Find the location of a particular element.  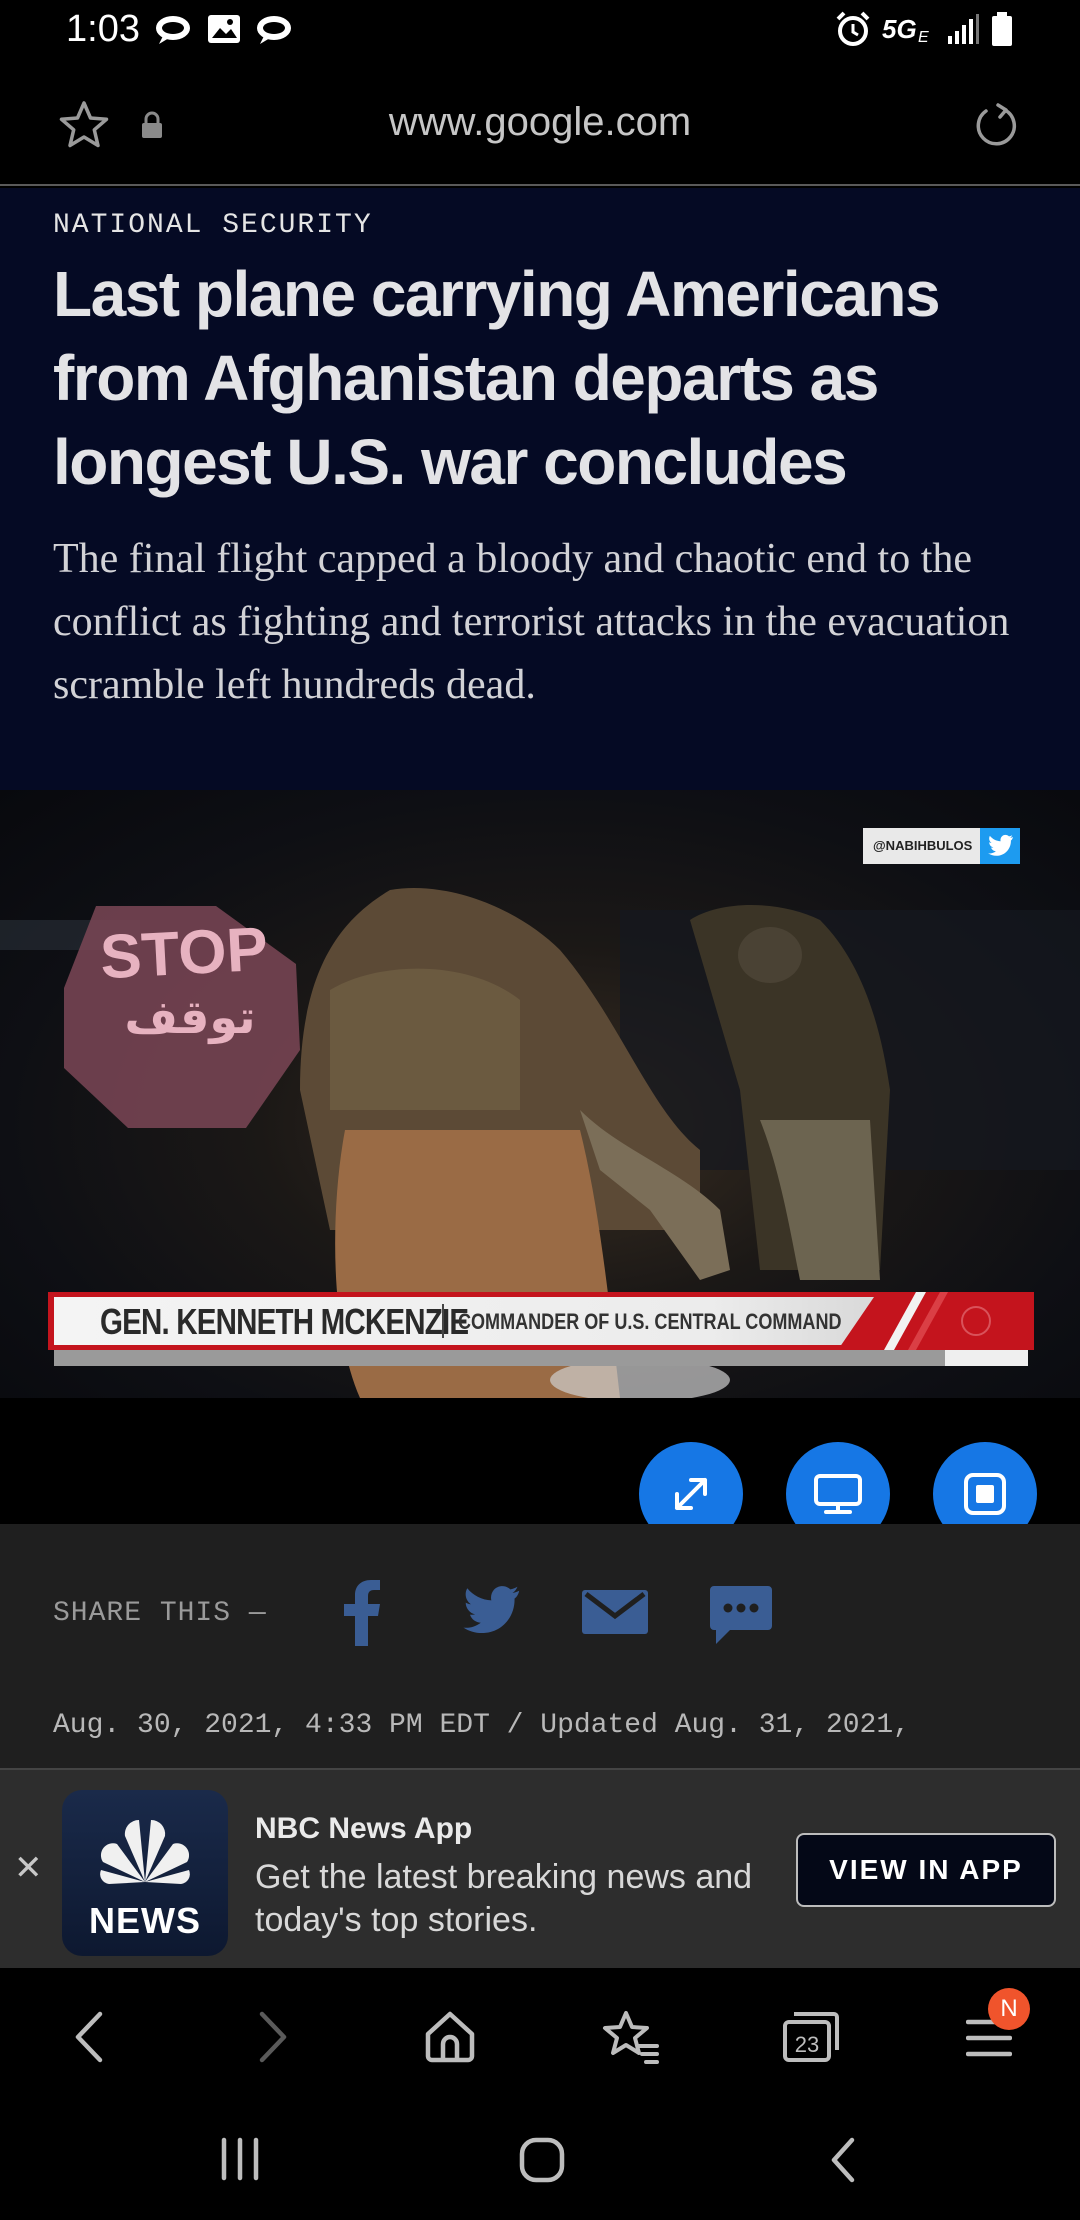

network-type-icon: 5G E is located at coordinates (912, 30).